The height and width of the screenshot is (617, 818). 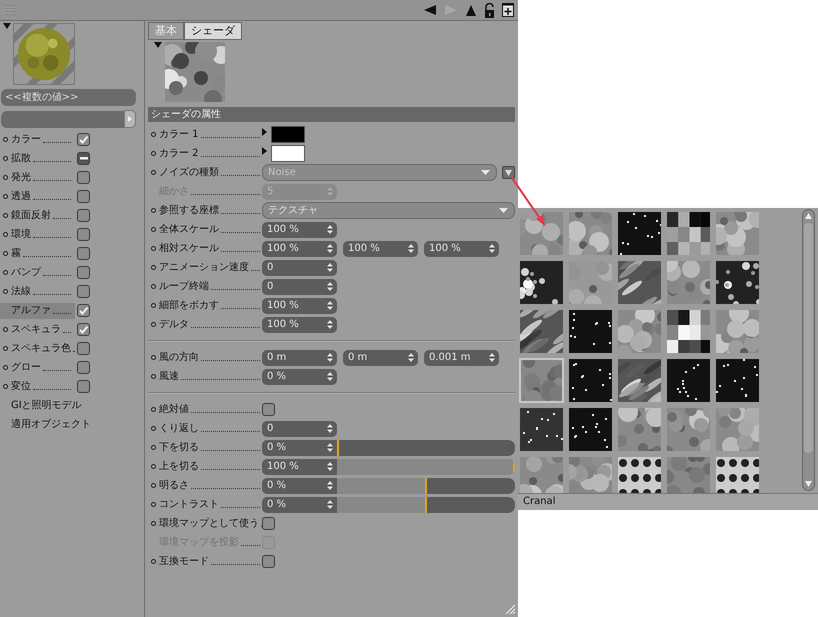 I want to click on channel-label: 法線, so click(x=43, y=292).